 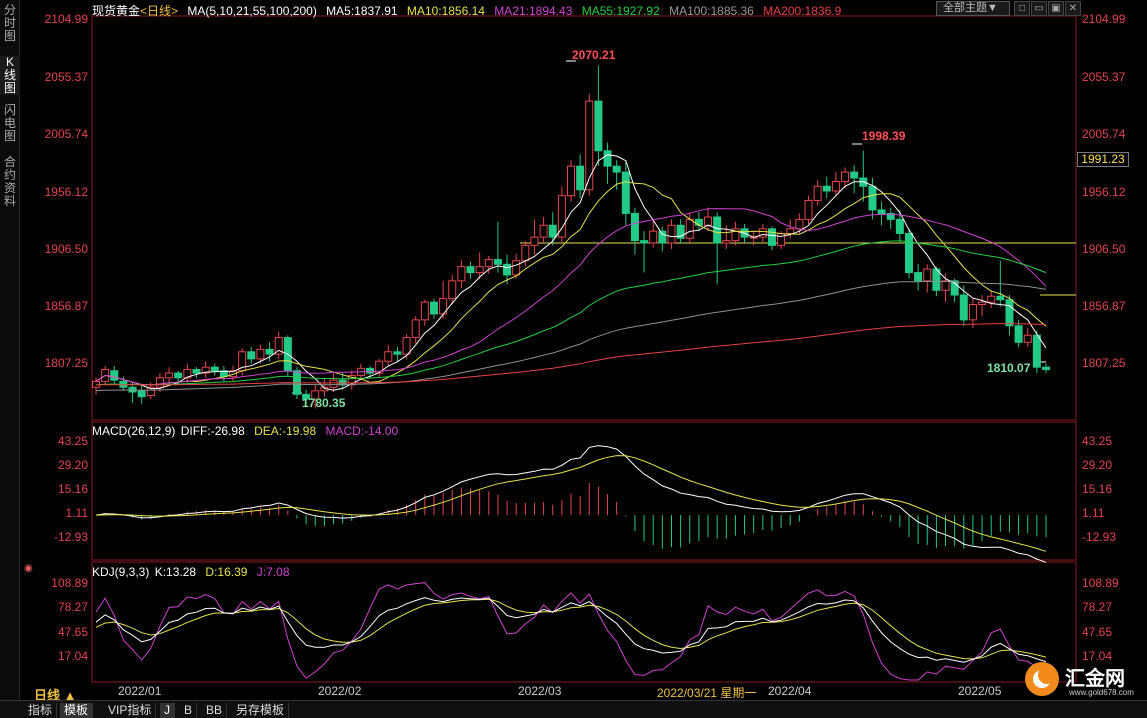 What do you see at coordinates (66, 363) in the screenshot?
I see `price-tick-left: 1807.25` at bounding box center [66, 363].